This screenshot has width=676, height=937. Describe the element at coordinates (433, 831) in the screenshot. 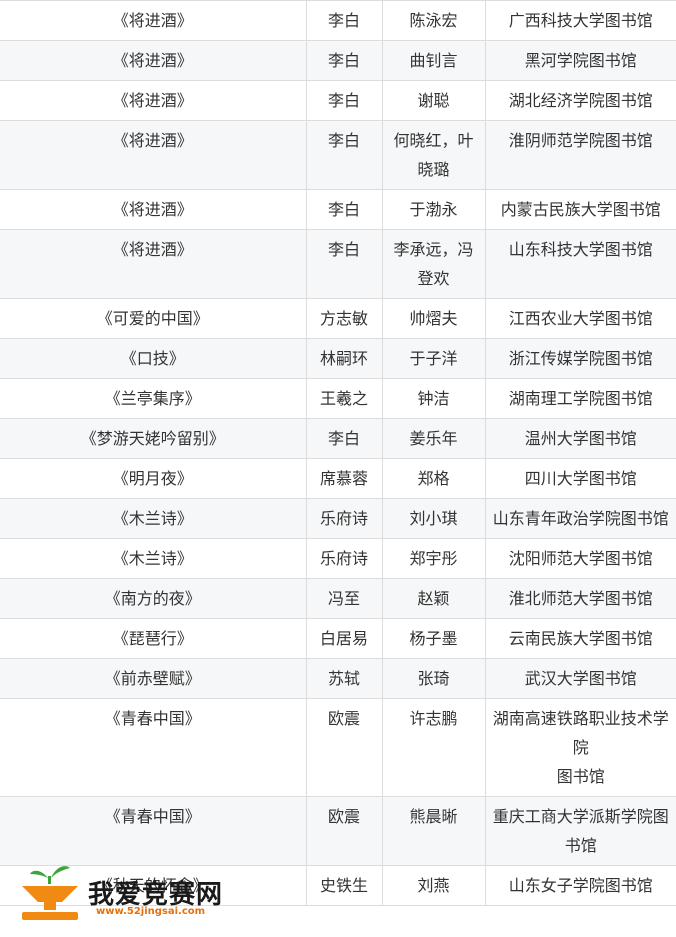

I see `reader-cell: 熊晨晰` at that location.